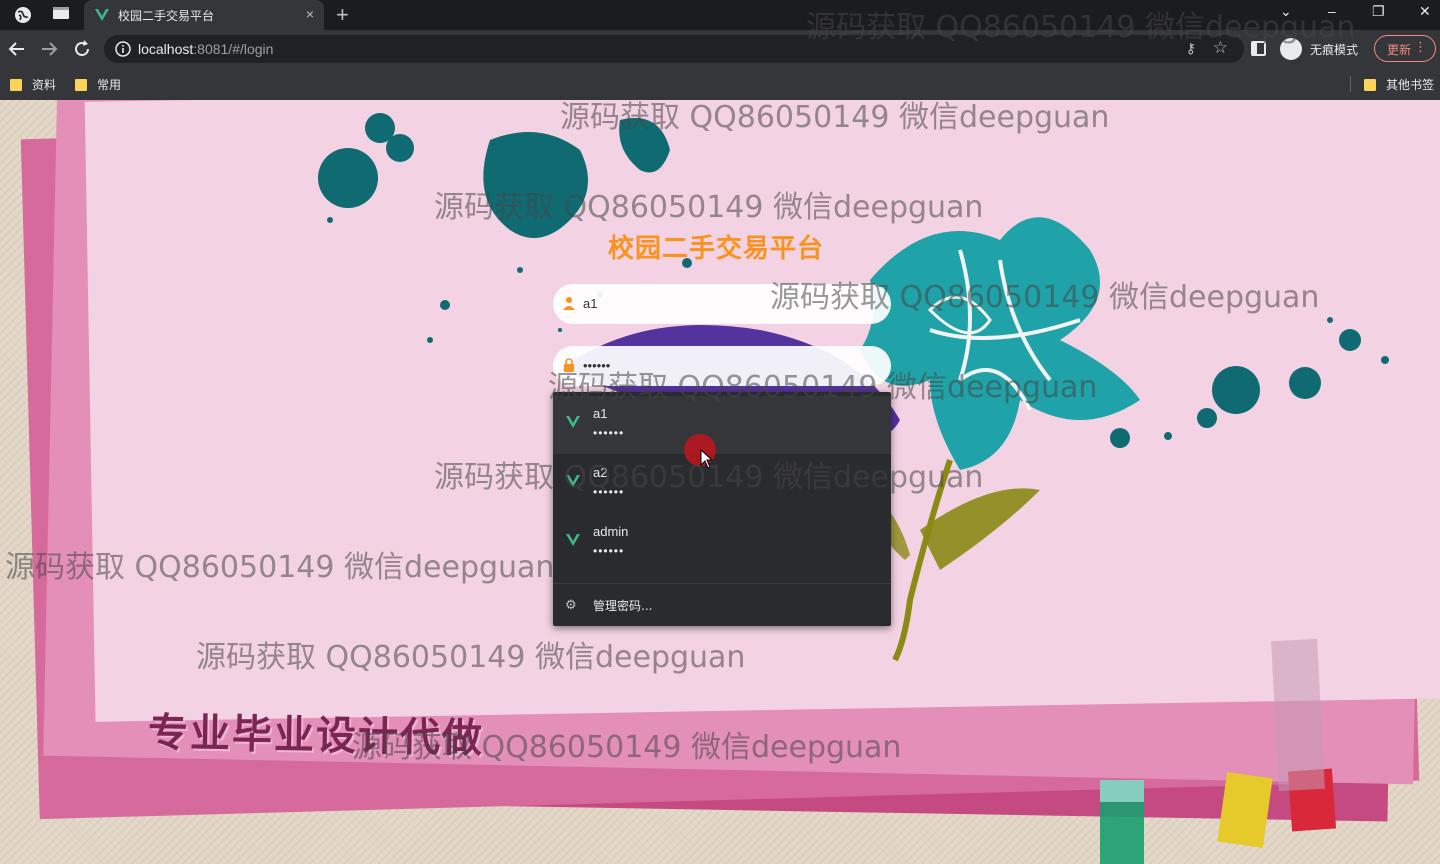 This screenshot has height=864, width=1440. Describe the element at coordinates (722, 583) in the screenshot. I see `dropdown-divider` at that location.